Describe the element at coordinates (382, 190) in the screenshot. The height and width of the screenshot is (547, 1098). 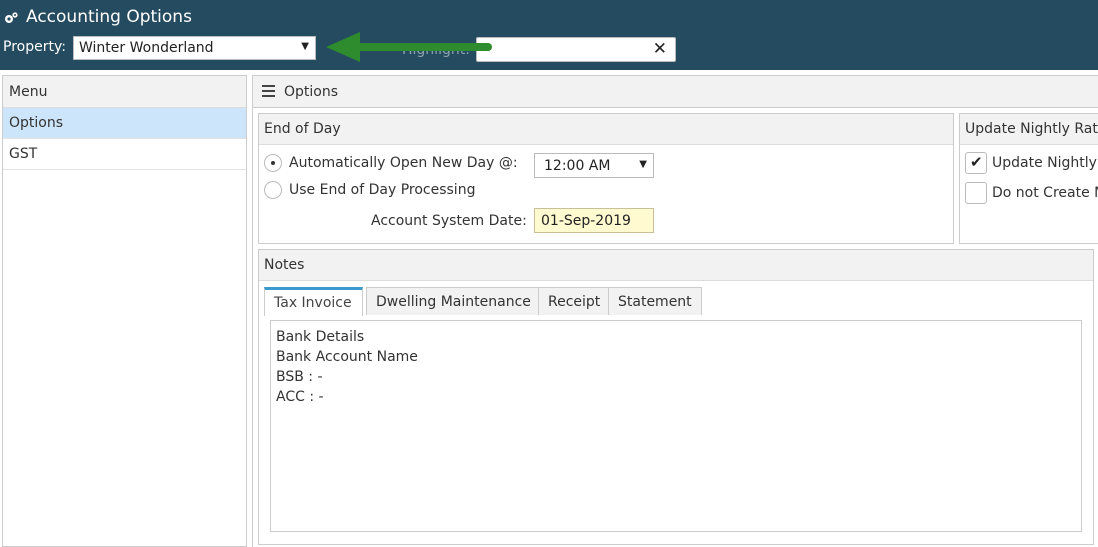
I see `eod-processing-label: Use End of Day Processing` at that location.